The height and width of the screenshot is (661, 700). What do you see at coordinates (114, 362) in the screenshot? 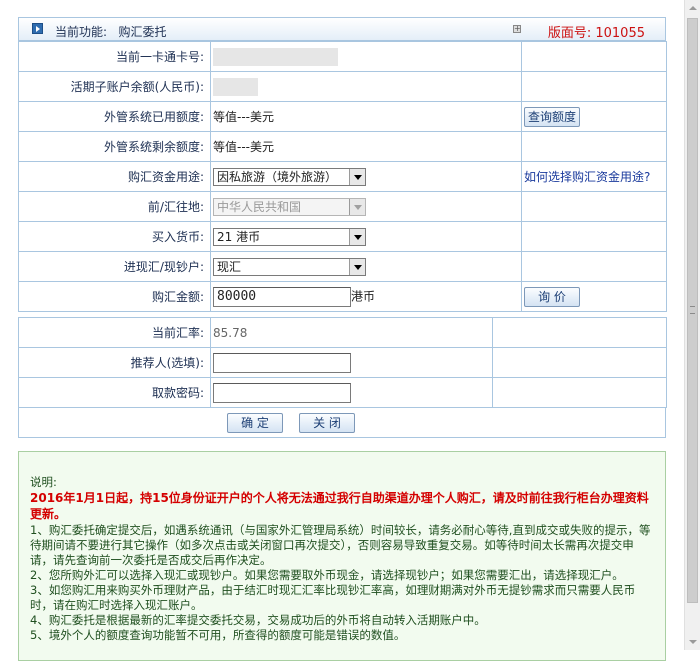
I see `referrer-label: 推荐人(选填):` at bounding box center [114, 362].